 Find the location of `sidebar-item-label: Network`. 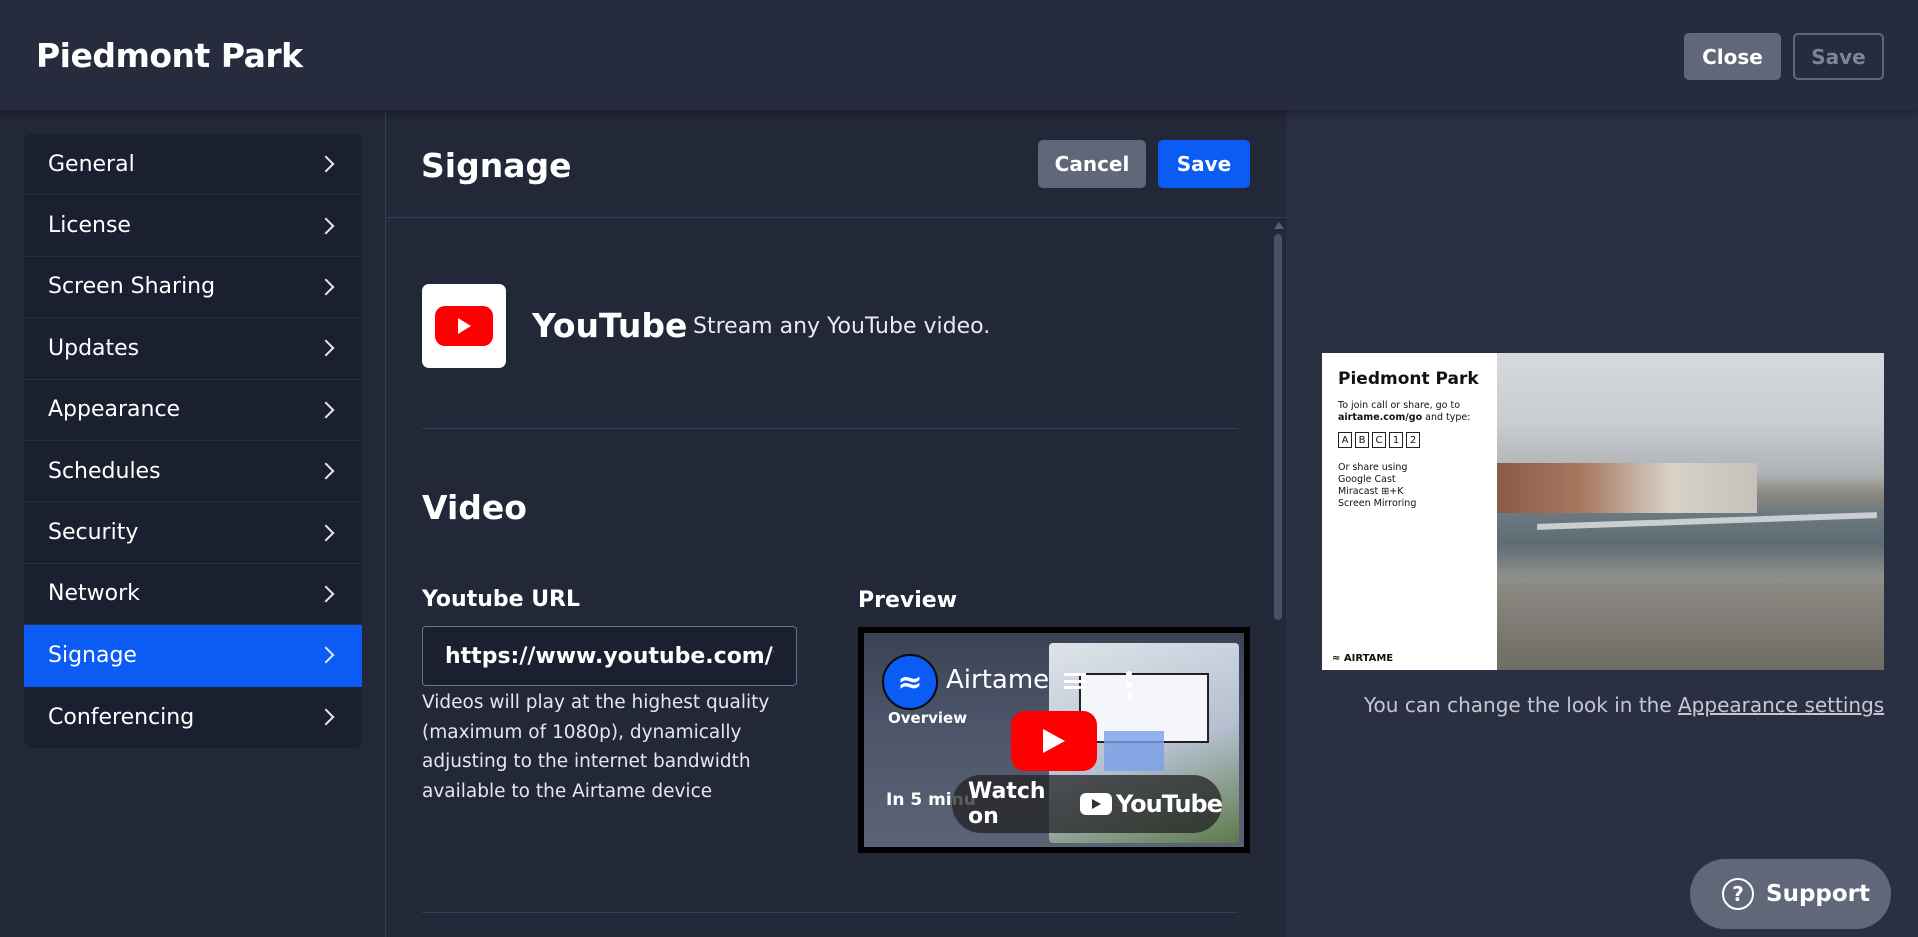

sidebar-item-label: Network is located at coordinates (94, 594).